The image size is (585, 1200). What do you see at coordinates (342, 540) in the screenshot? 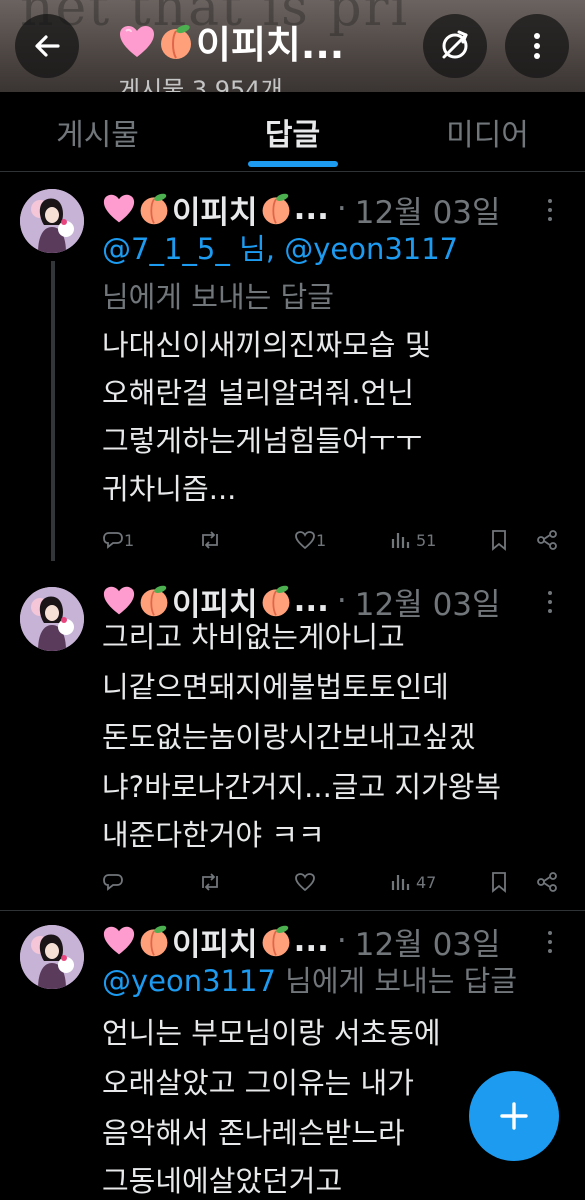
I see `like-button: 1` at bounding box center [342, 540].